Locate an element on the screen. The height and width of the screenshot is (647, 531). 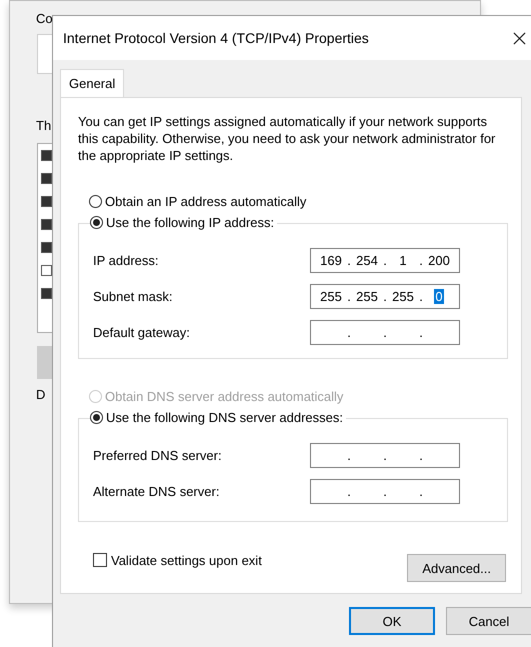
radio-option: Use the following DNS server addresses: is located at coordinates (218, 417).